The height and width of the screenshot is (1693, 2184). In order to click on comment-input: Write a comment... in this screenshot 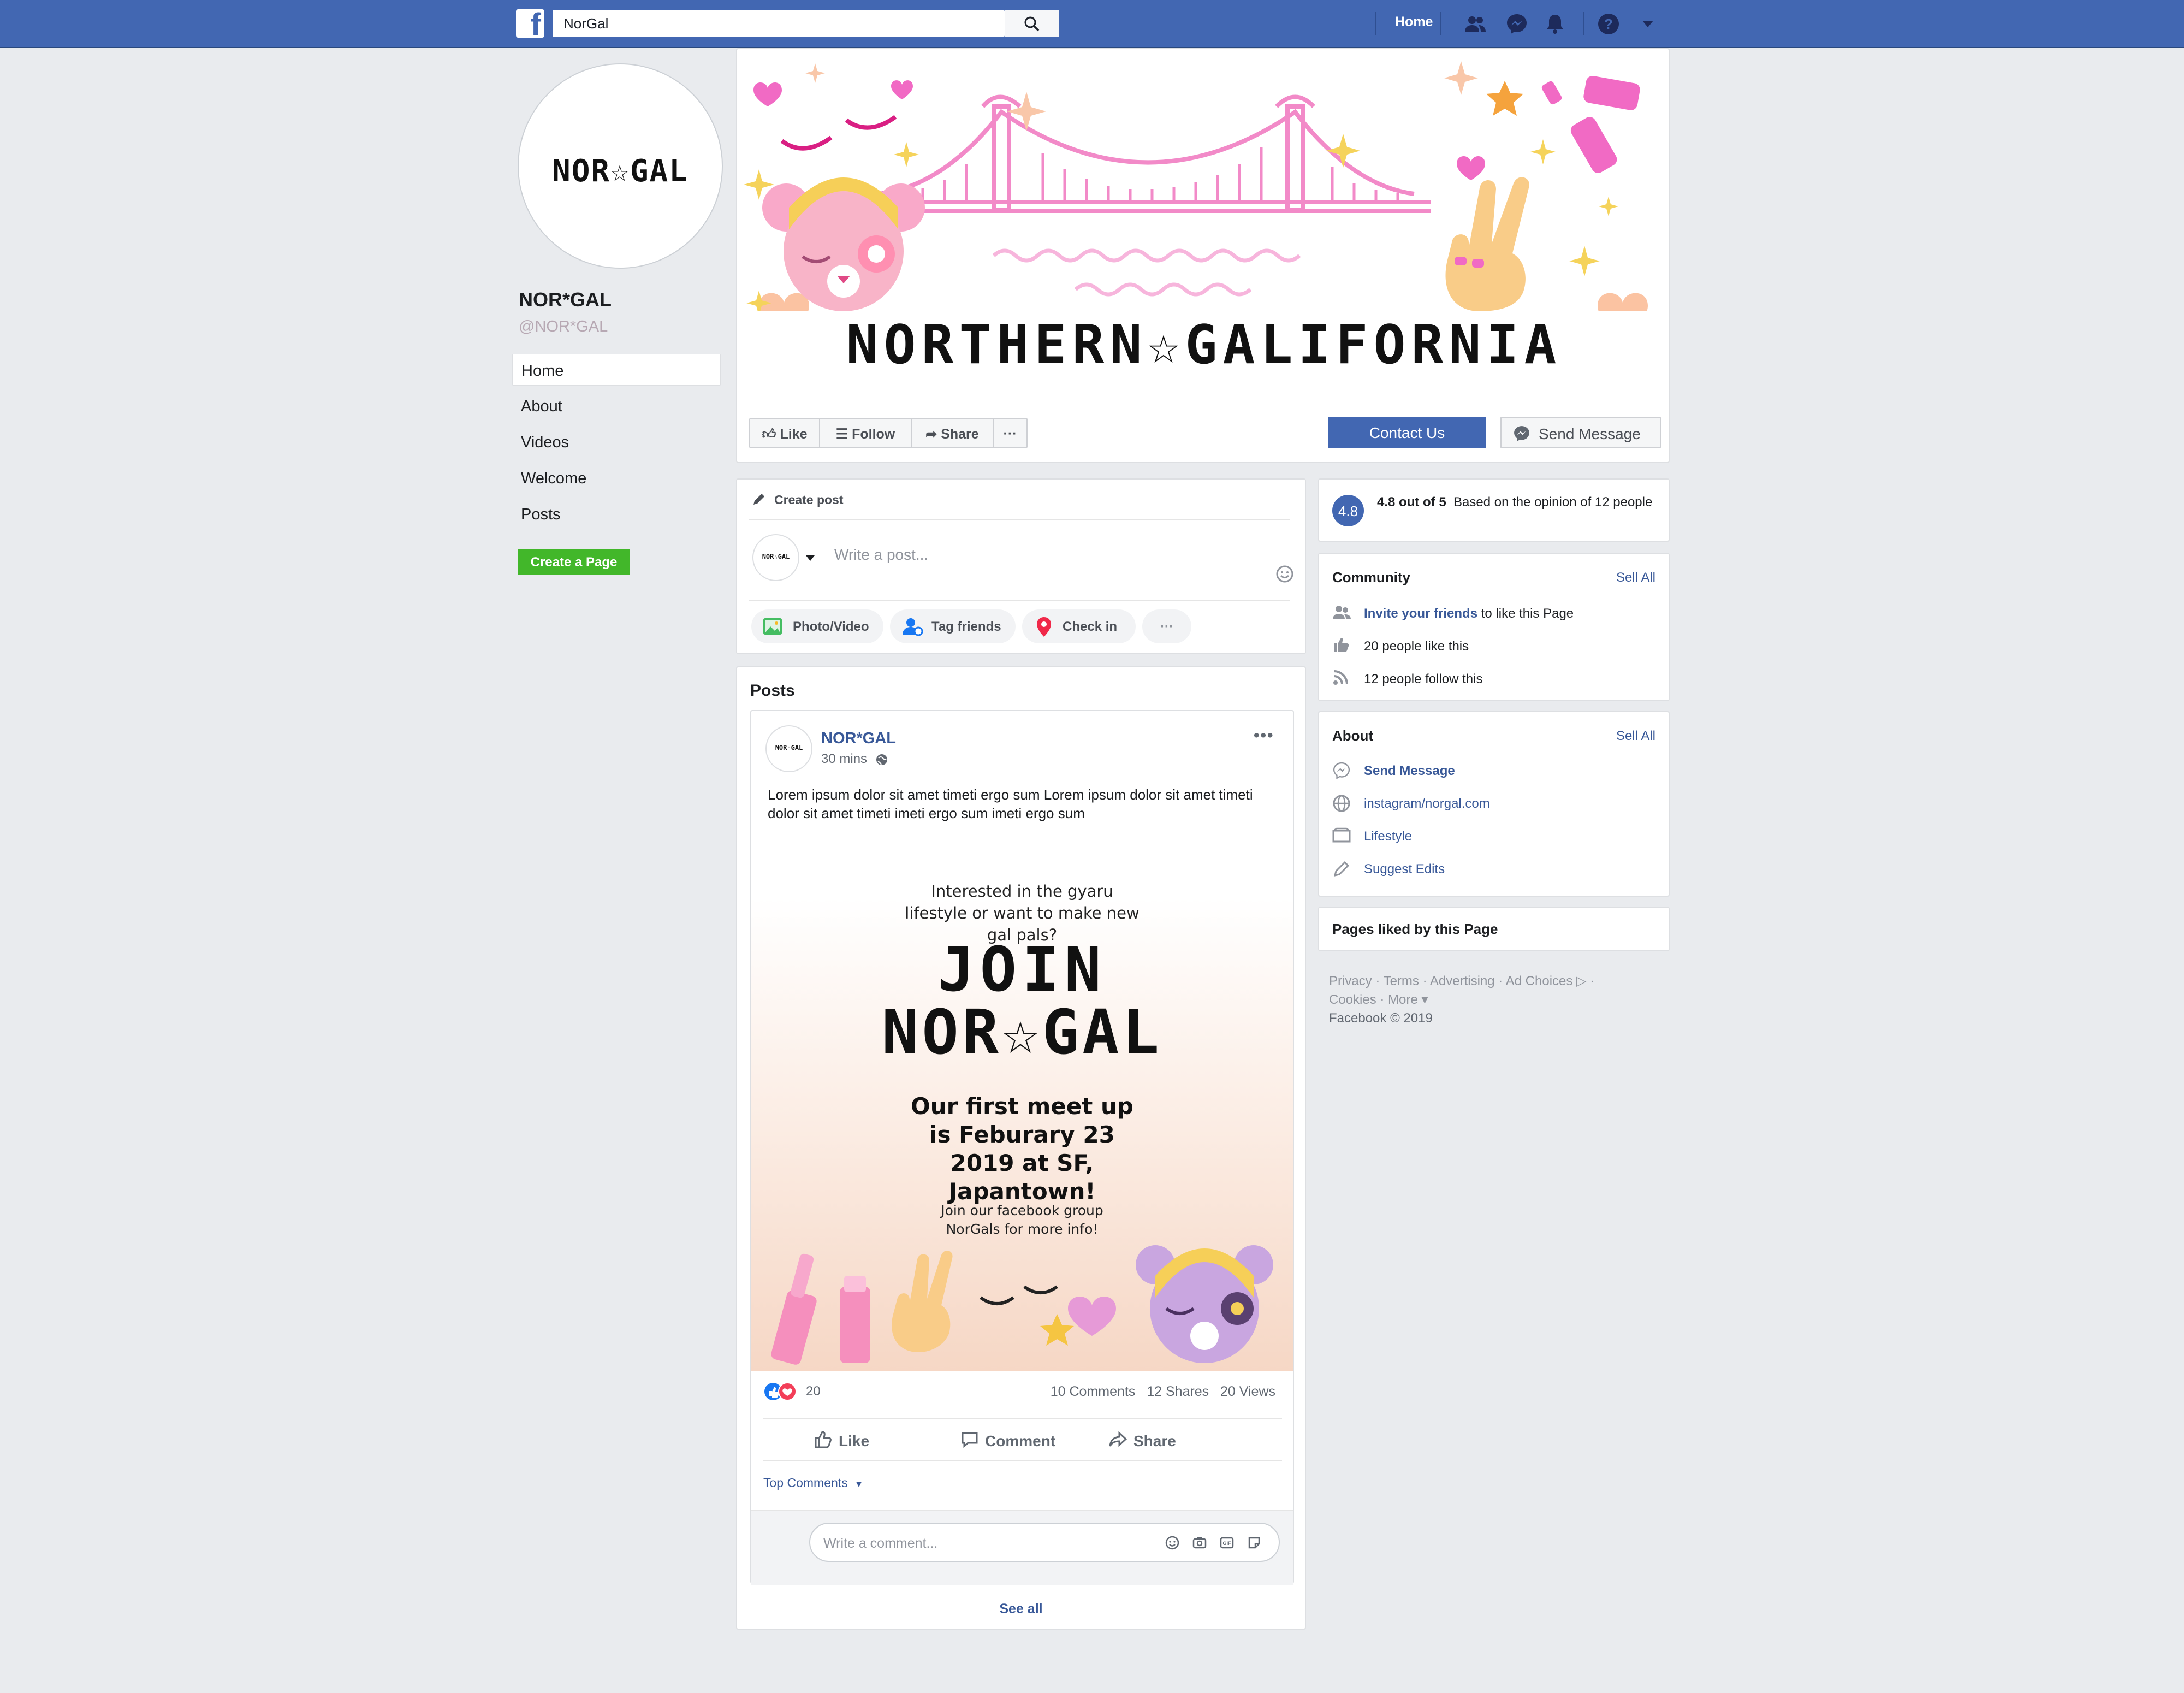, I will do `click(880, 1544)`.